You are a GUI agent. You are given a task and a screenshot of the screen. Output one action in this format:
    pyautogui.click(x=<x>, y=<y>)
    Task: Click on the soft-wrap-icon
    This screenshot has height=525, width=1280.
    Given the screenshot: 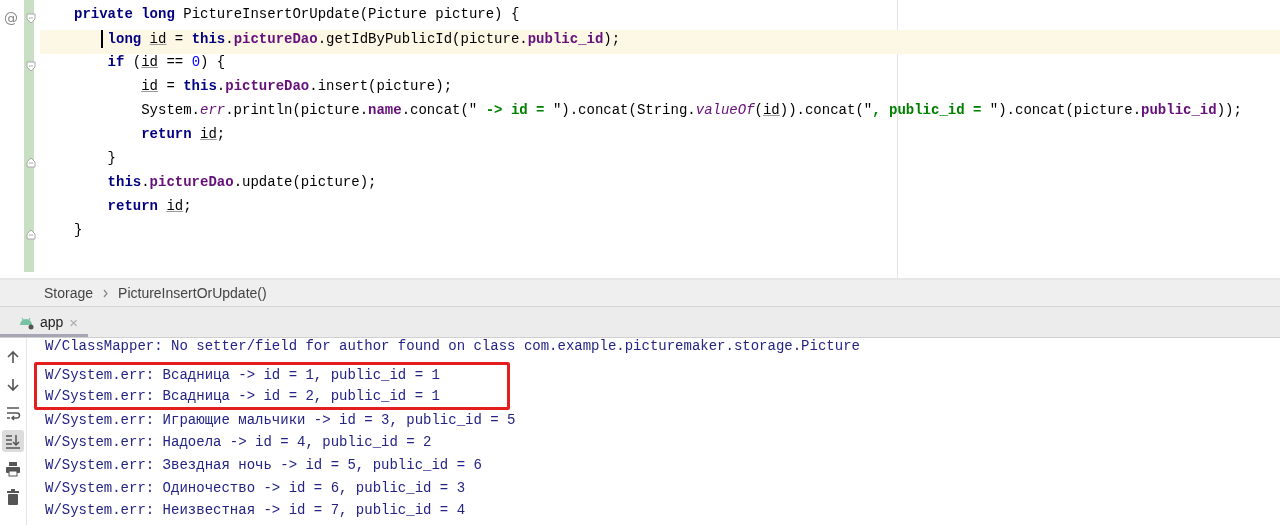 What is the action you would take?
    pyautogui.click(x=13, y=413)
    